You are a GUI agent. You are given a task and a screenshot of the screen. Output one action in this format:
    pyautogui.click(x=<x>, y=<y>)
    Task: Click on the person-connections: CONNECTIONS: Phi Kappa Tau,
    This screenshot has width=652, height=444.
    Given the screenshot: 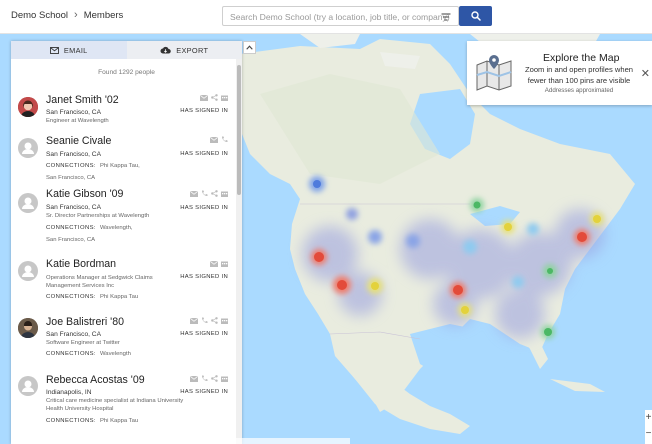 What is the action you would take?
    pyautogui.click(x=93, y=166)
    